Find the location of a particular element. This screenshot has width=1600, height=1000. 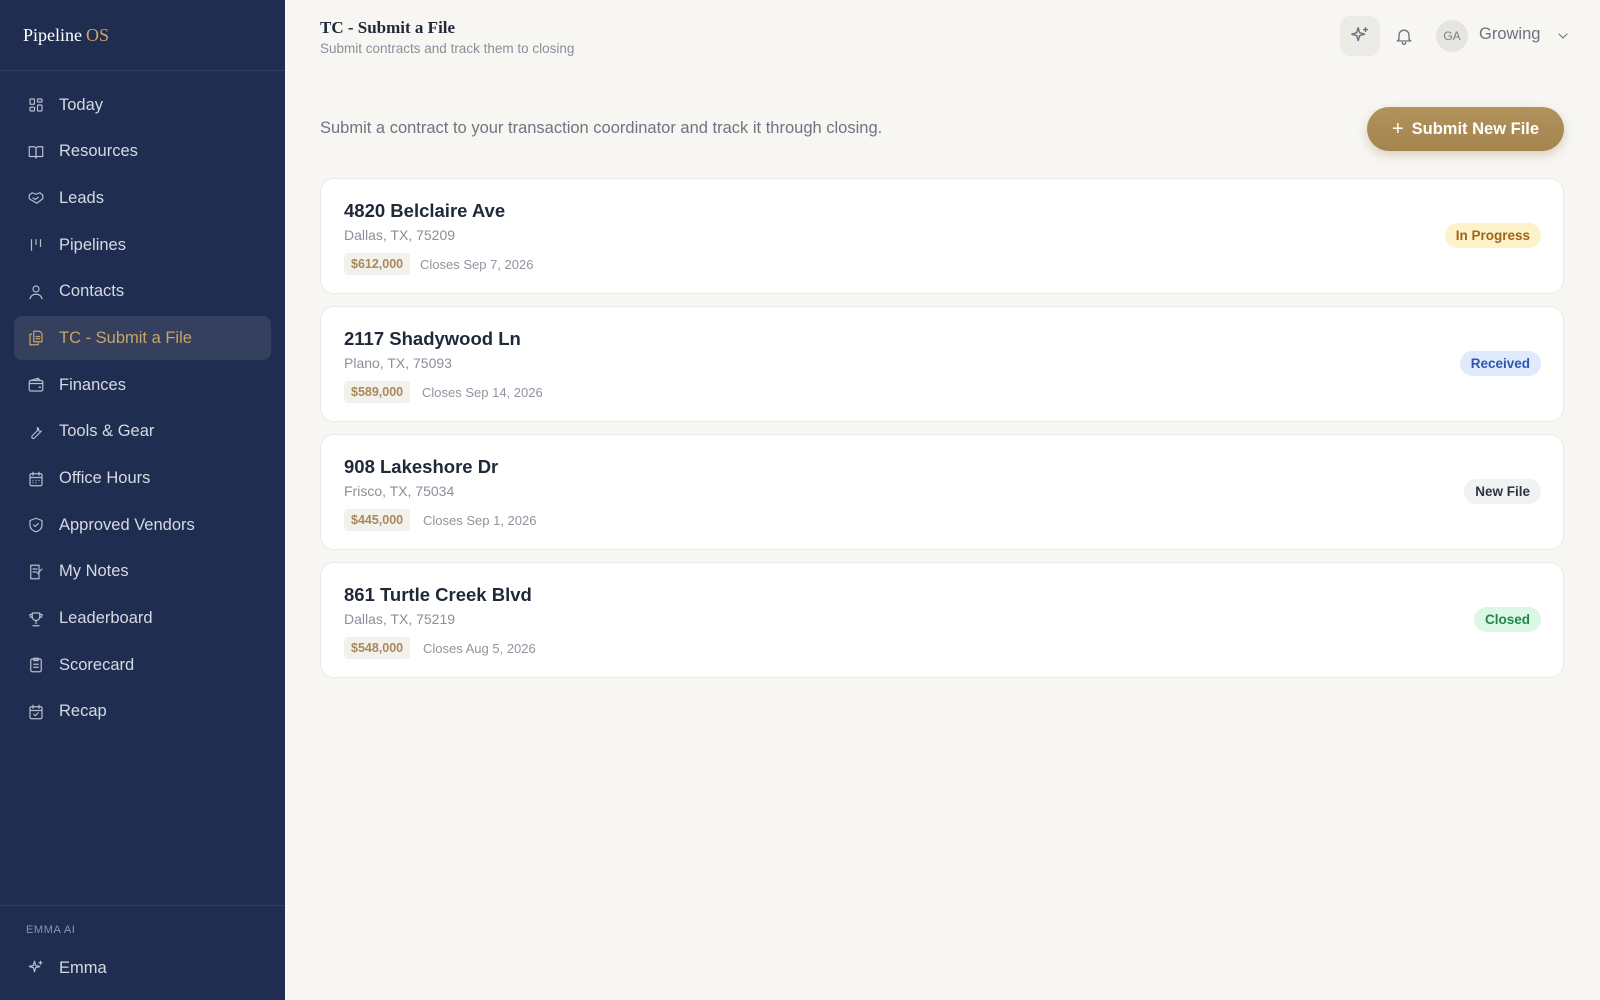

chevron-down-icon is located at coordinates (1563, 36).